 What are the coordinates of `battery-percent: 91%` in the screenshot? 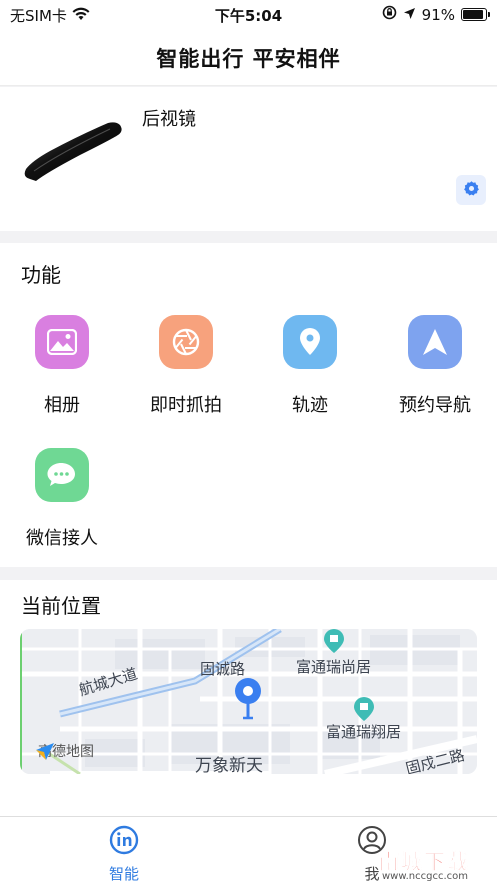 It's located at (438, 14).